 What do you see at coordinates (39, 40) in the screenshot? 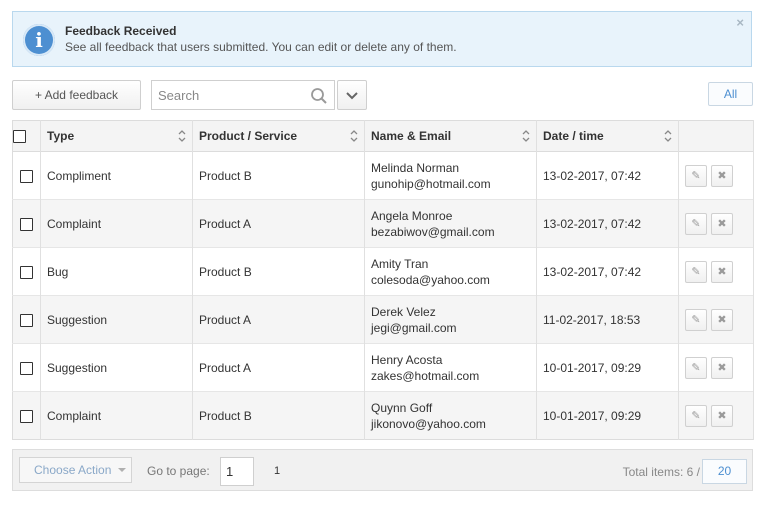
I see `info-icon: i` at bounding box center [39, 40].